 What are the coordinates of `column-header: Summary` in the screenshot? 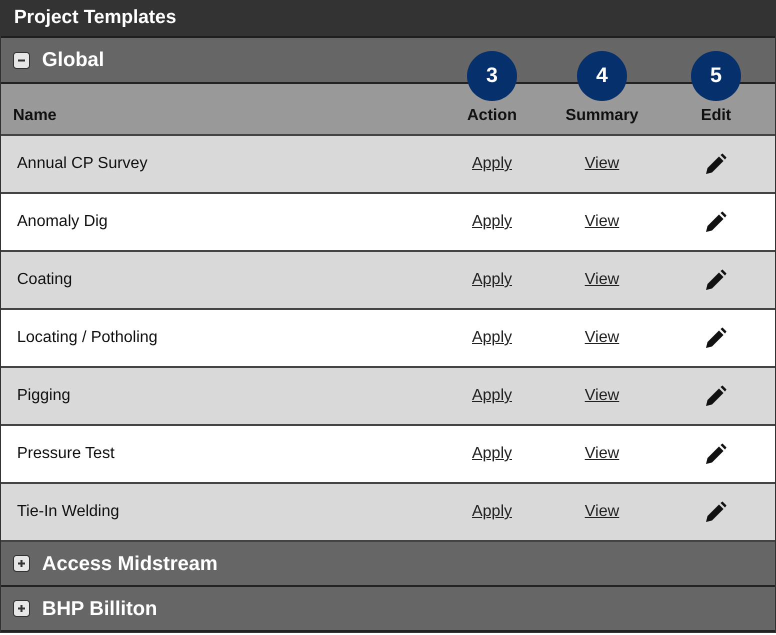 It's located at (602, 116).